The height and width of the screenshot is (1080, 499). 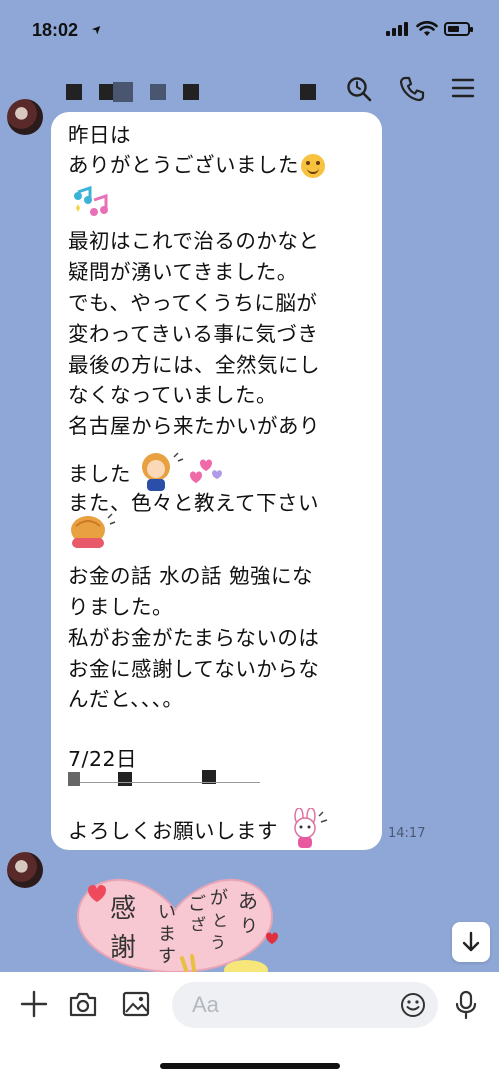 I want to click on phone-icon, so click(x=412, y=89).